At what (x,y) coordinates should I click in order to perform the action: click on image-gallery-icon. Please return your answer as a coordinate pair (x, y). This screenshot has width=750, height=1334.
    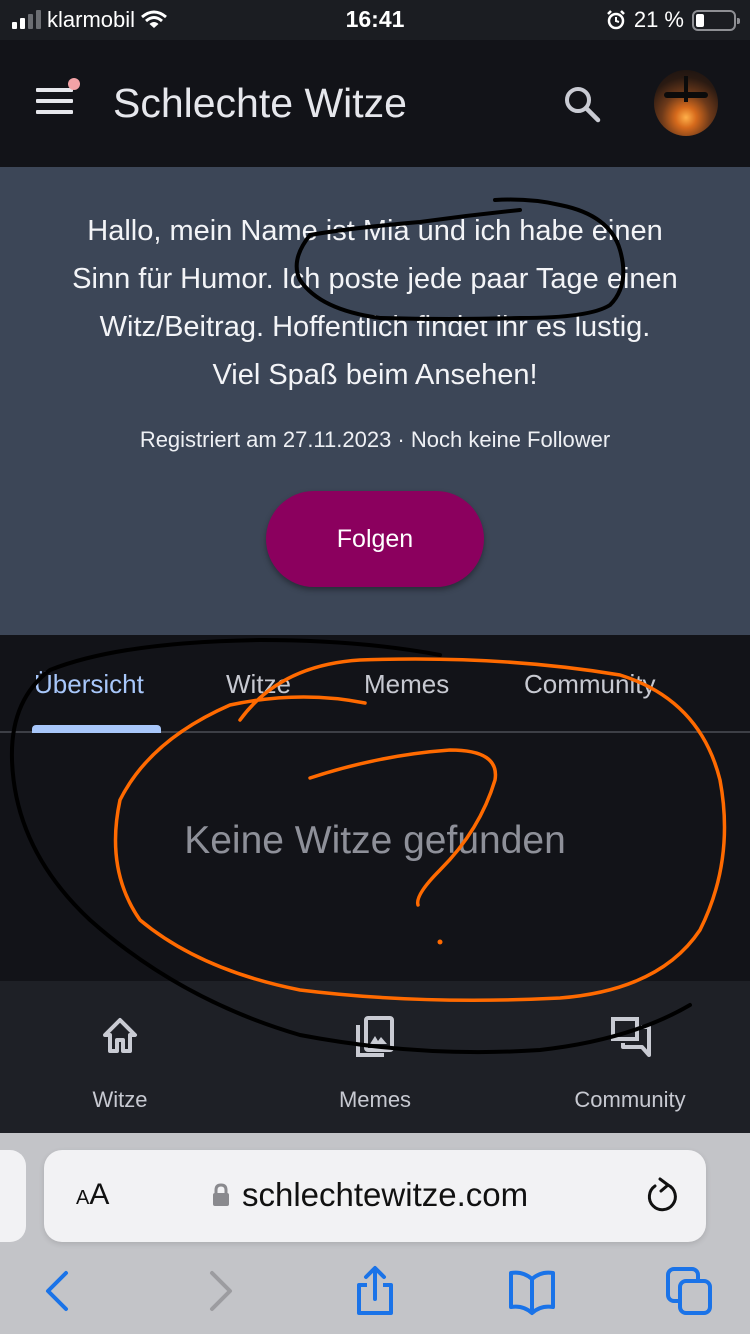
    Looking at the image, I should click on (375, 1036).